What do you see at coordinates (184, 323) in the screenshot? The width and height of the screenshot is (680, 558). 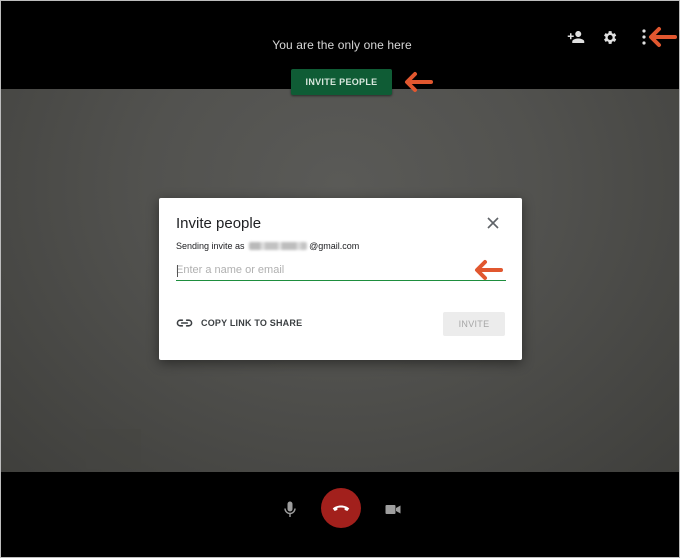 I see `link-icon` at bounding box center [184, 323].